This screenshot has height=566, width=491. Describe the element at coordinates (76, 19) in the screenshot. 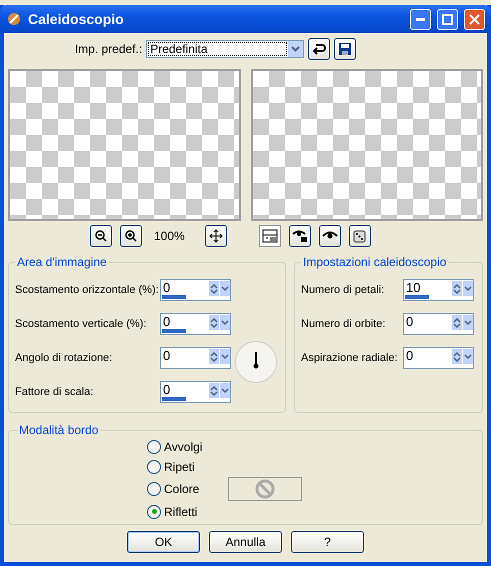

I see `window-title: Caleidoscopio` at that location.